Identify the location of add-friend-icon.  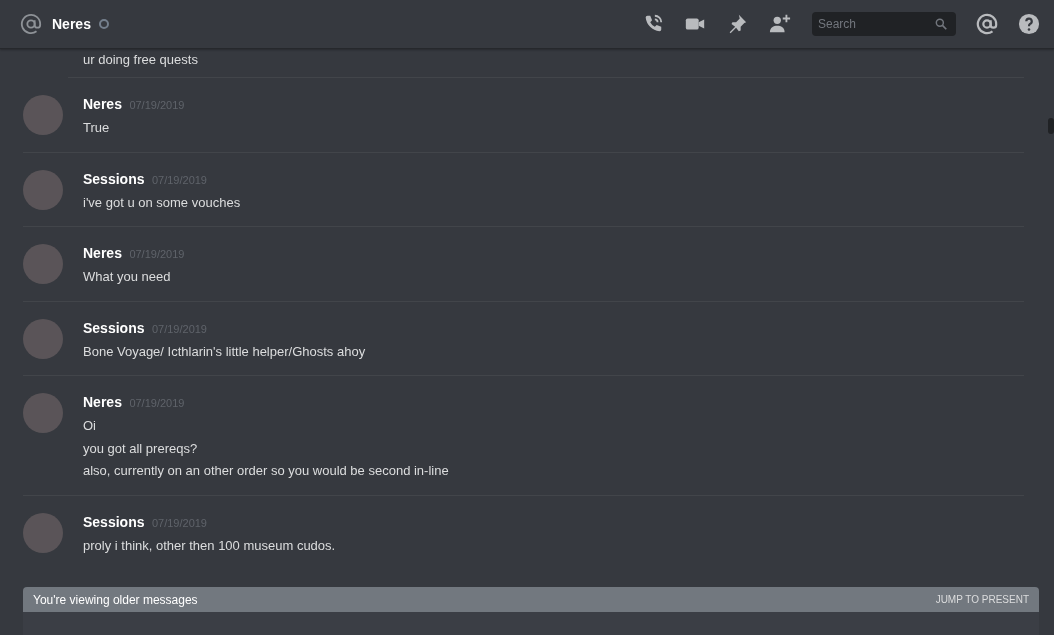
(780, 24).